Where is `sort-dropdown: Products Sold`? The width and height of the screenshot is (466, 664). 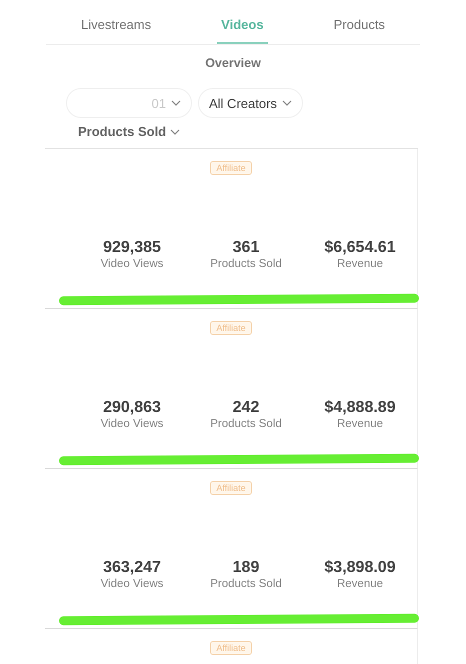 sort-dropdown: Products Sold is located at coordinates (129, 131).